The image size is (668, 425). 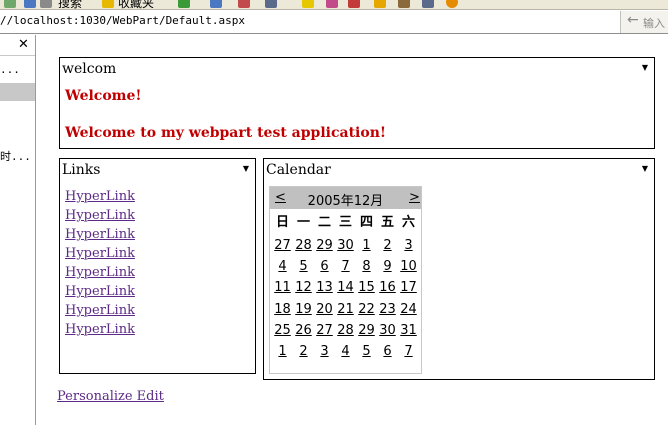 What do you see at coordinates (345, 201) in the screenshot?
I see `calendar-month-title: 2005年12月` at bounding box center [345, 201].